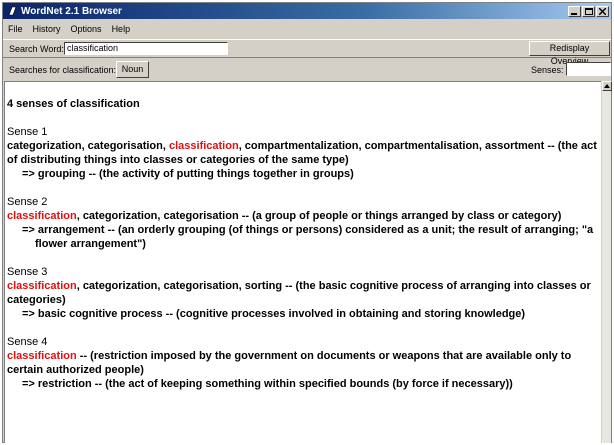 The width and height of the screenshot is (614, 445). What do you see at coordinates (15, 29) in the screenshot?
I see `menu-file: File` at bounding box center [15, 29].